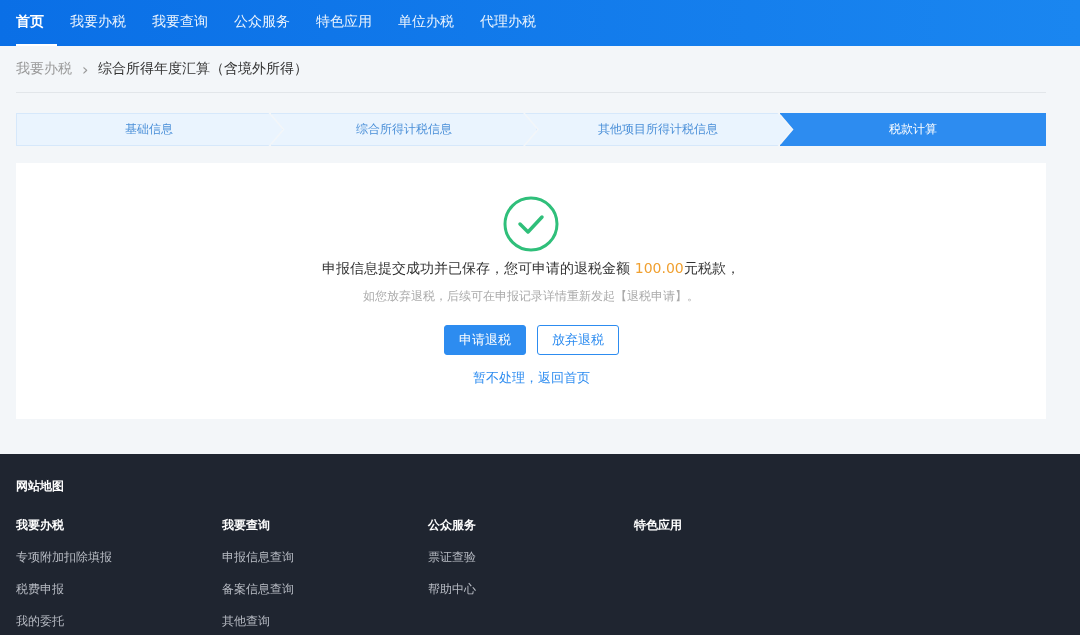 The image size is (1080, 635). What do you see at coordinates (452, 525) in the screenshot?
I see `sitemap-heading: 公众服务` at bounding box center [452, 525].